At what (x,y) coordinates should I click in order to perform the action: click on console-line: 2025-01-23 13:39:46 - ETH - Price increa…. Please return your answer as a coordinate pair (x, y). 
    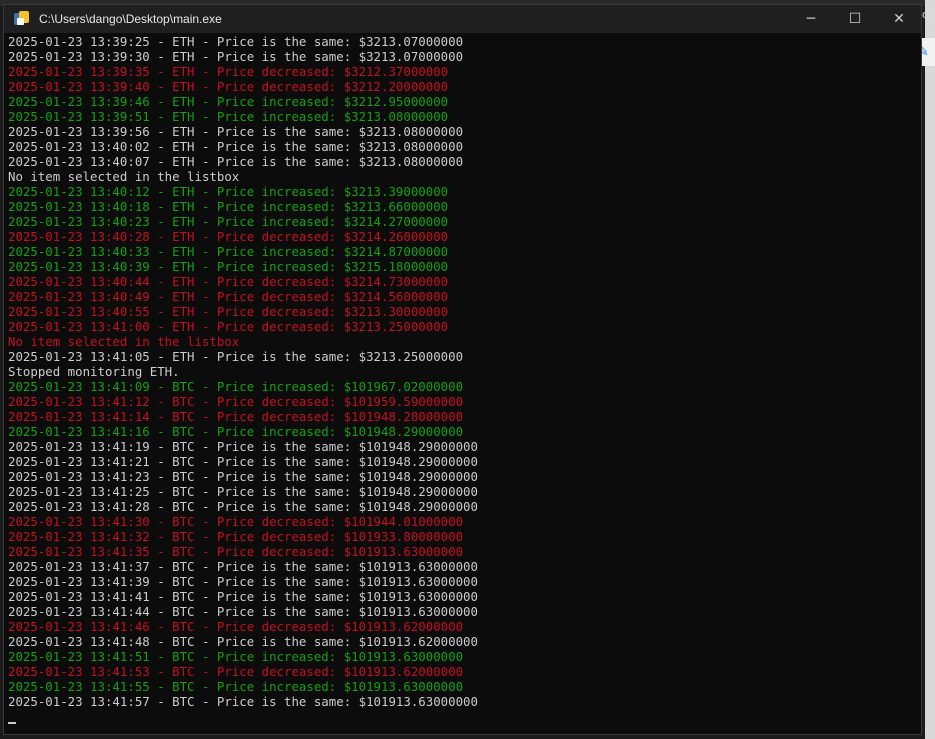
    Looking at the image, I should click on (228, 101).